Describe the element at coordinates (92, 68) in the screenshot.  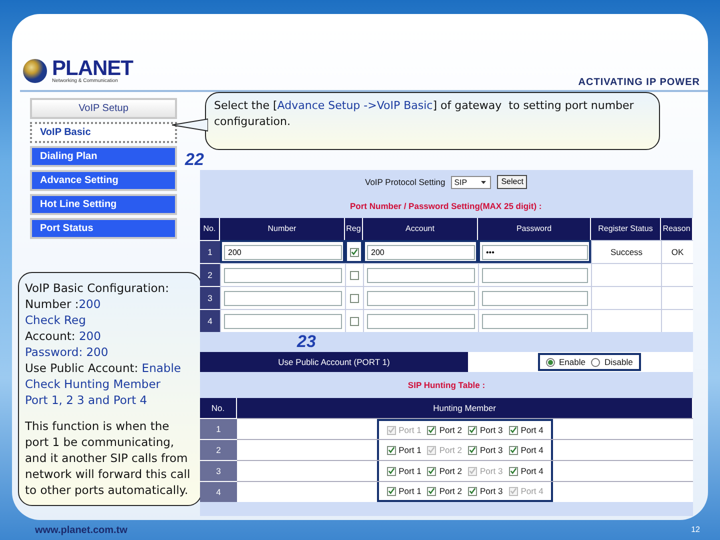
I see `brand-name: PLANET` at that location.